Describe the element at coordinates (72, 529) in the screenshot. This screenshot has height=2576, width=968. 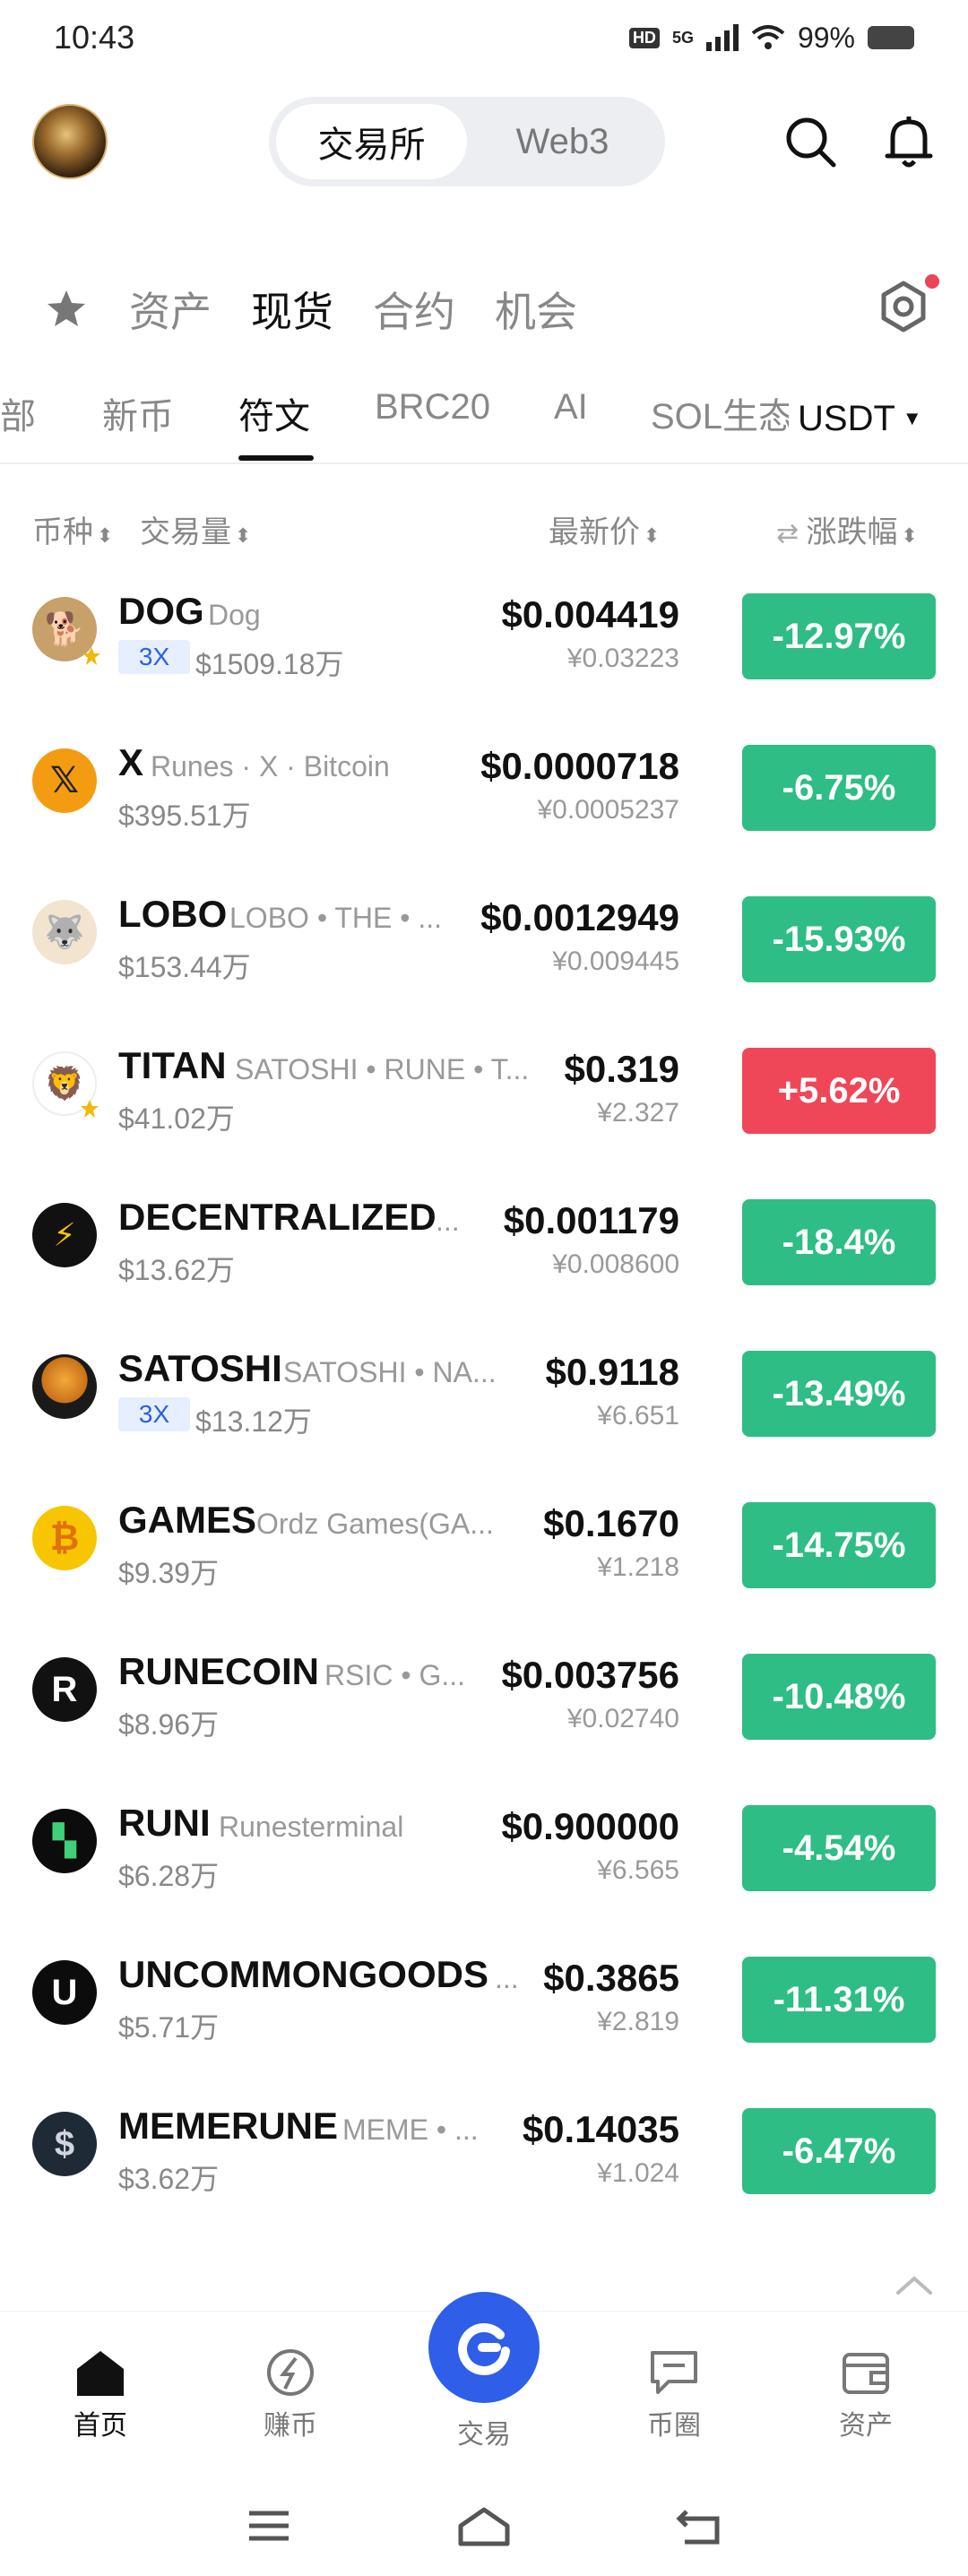
I see `sort-coin: 币种 ⬍` at that location.